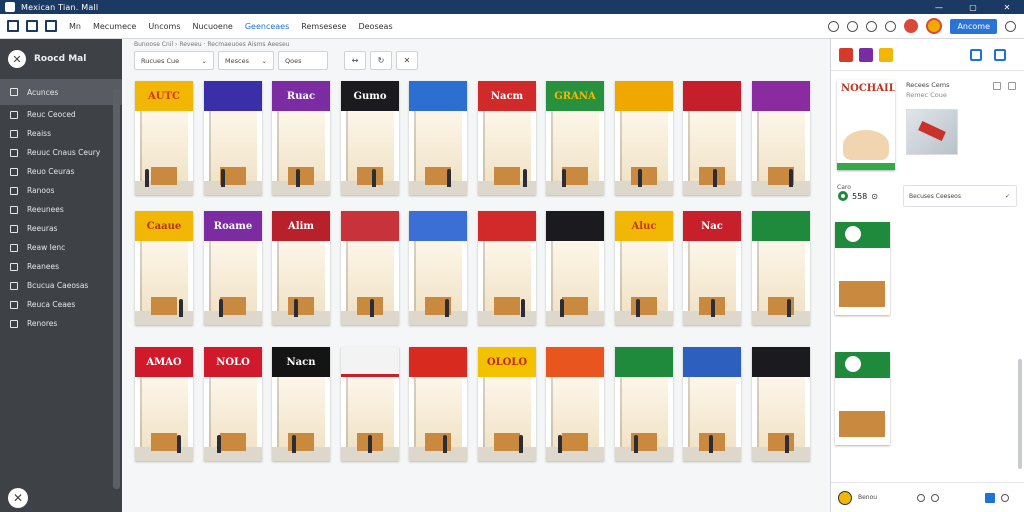  I want to click on storefront-tile: Nacn, so click(301, 404).